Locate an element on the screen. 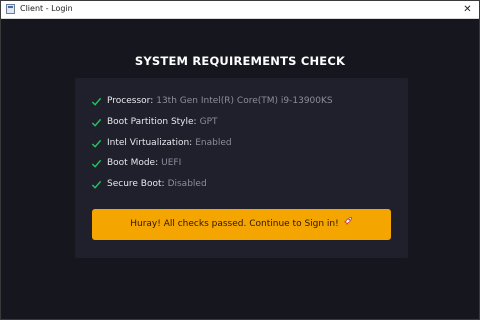 Image resolution: width=480 pixels, height=320 pixels. check-label: Boot Partition Style: is located at coordinates (152, 122).